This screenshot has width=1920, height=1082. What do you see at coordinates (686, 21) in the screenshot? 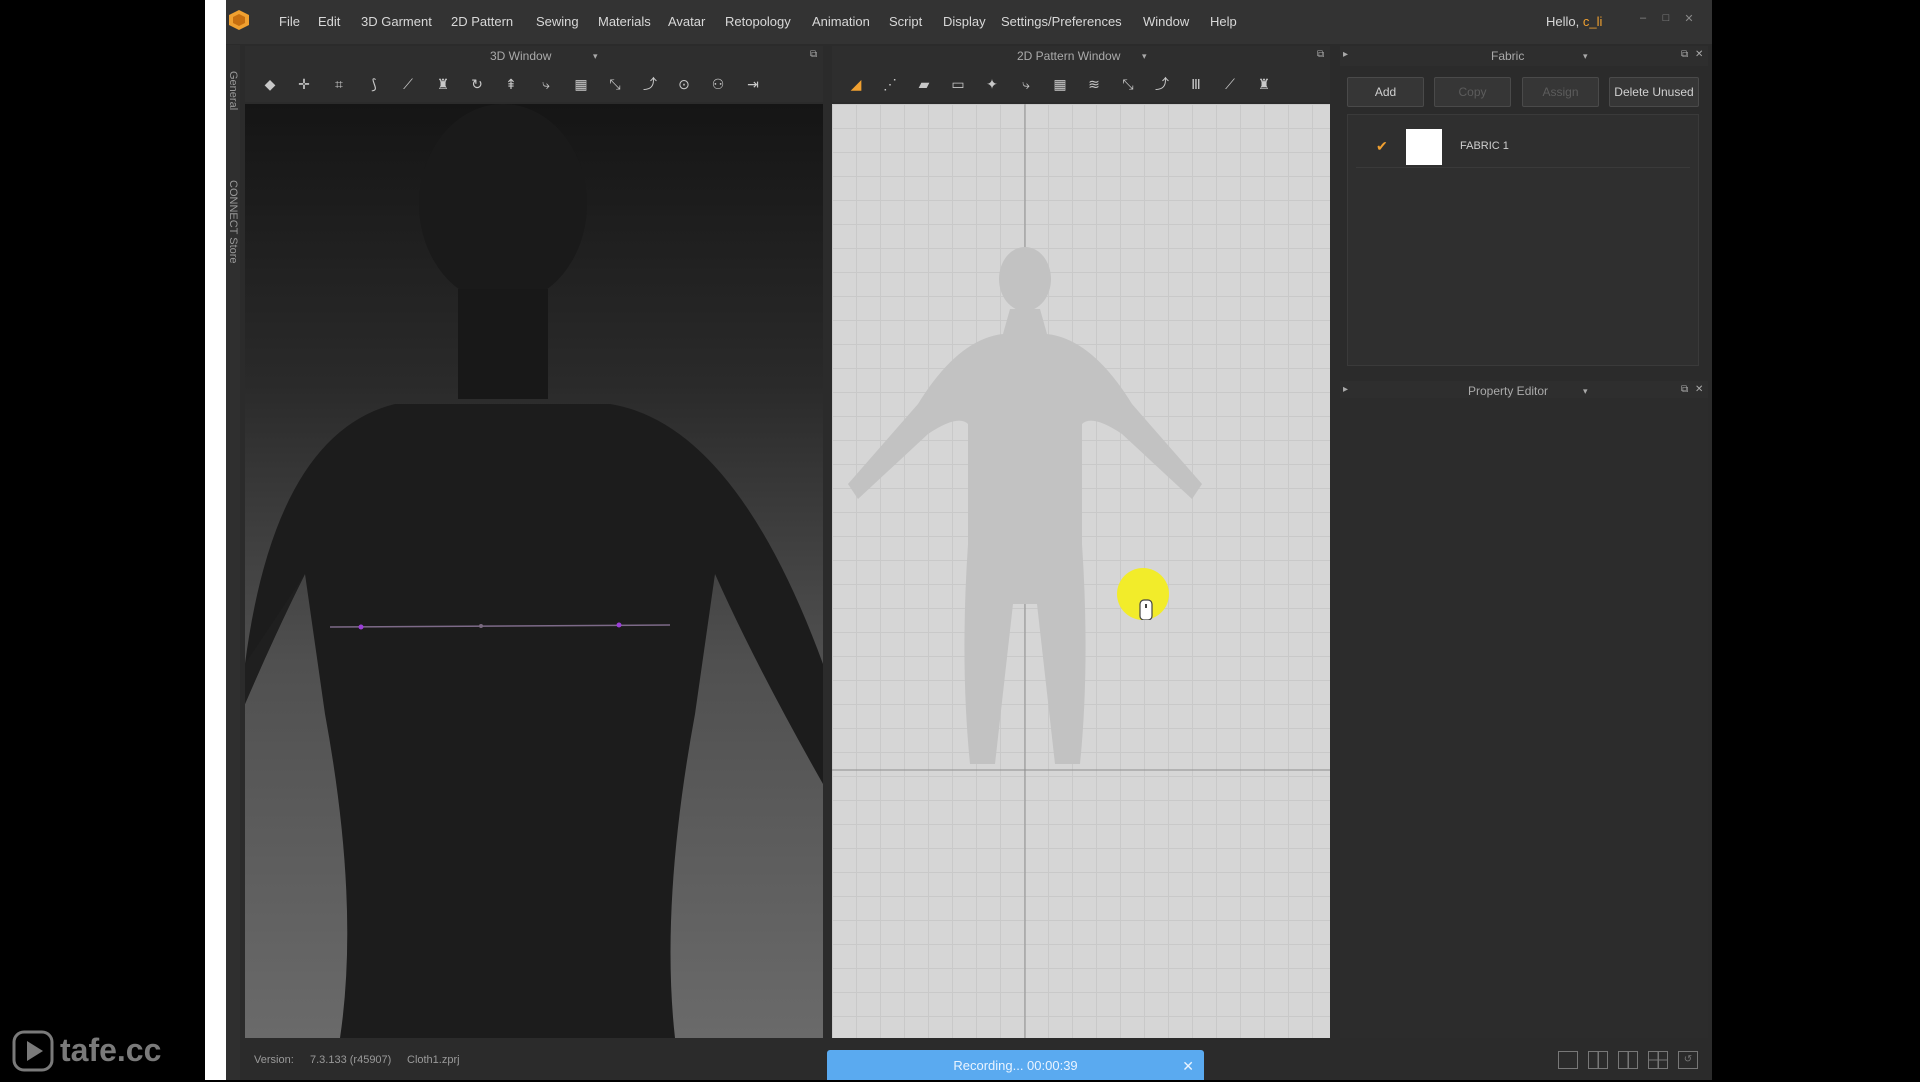
I see `menu-avatar: Avatar` at bounding box center [686, 21].